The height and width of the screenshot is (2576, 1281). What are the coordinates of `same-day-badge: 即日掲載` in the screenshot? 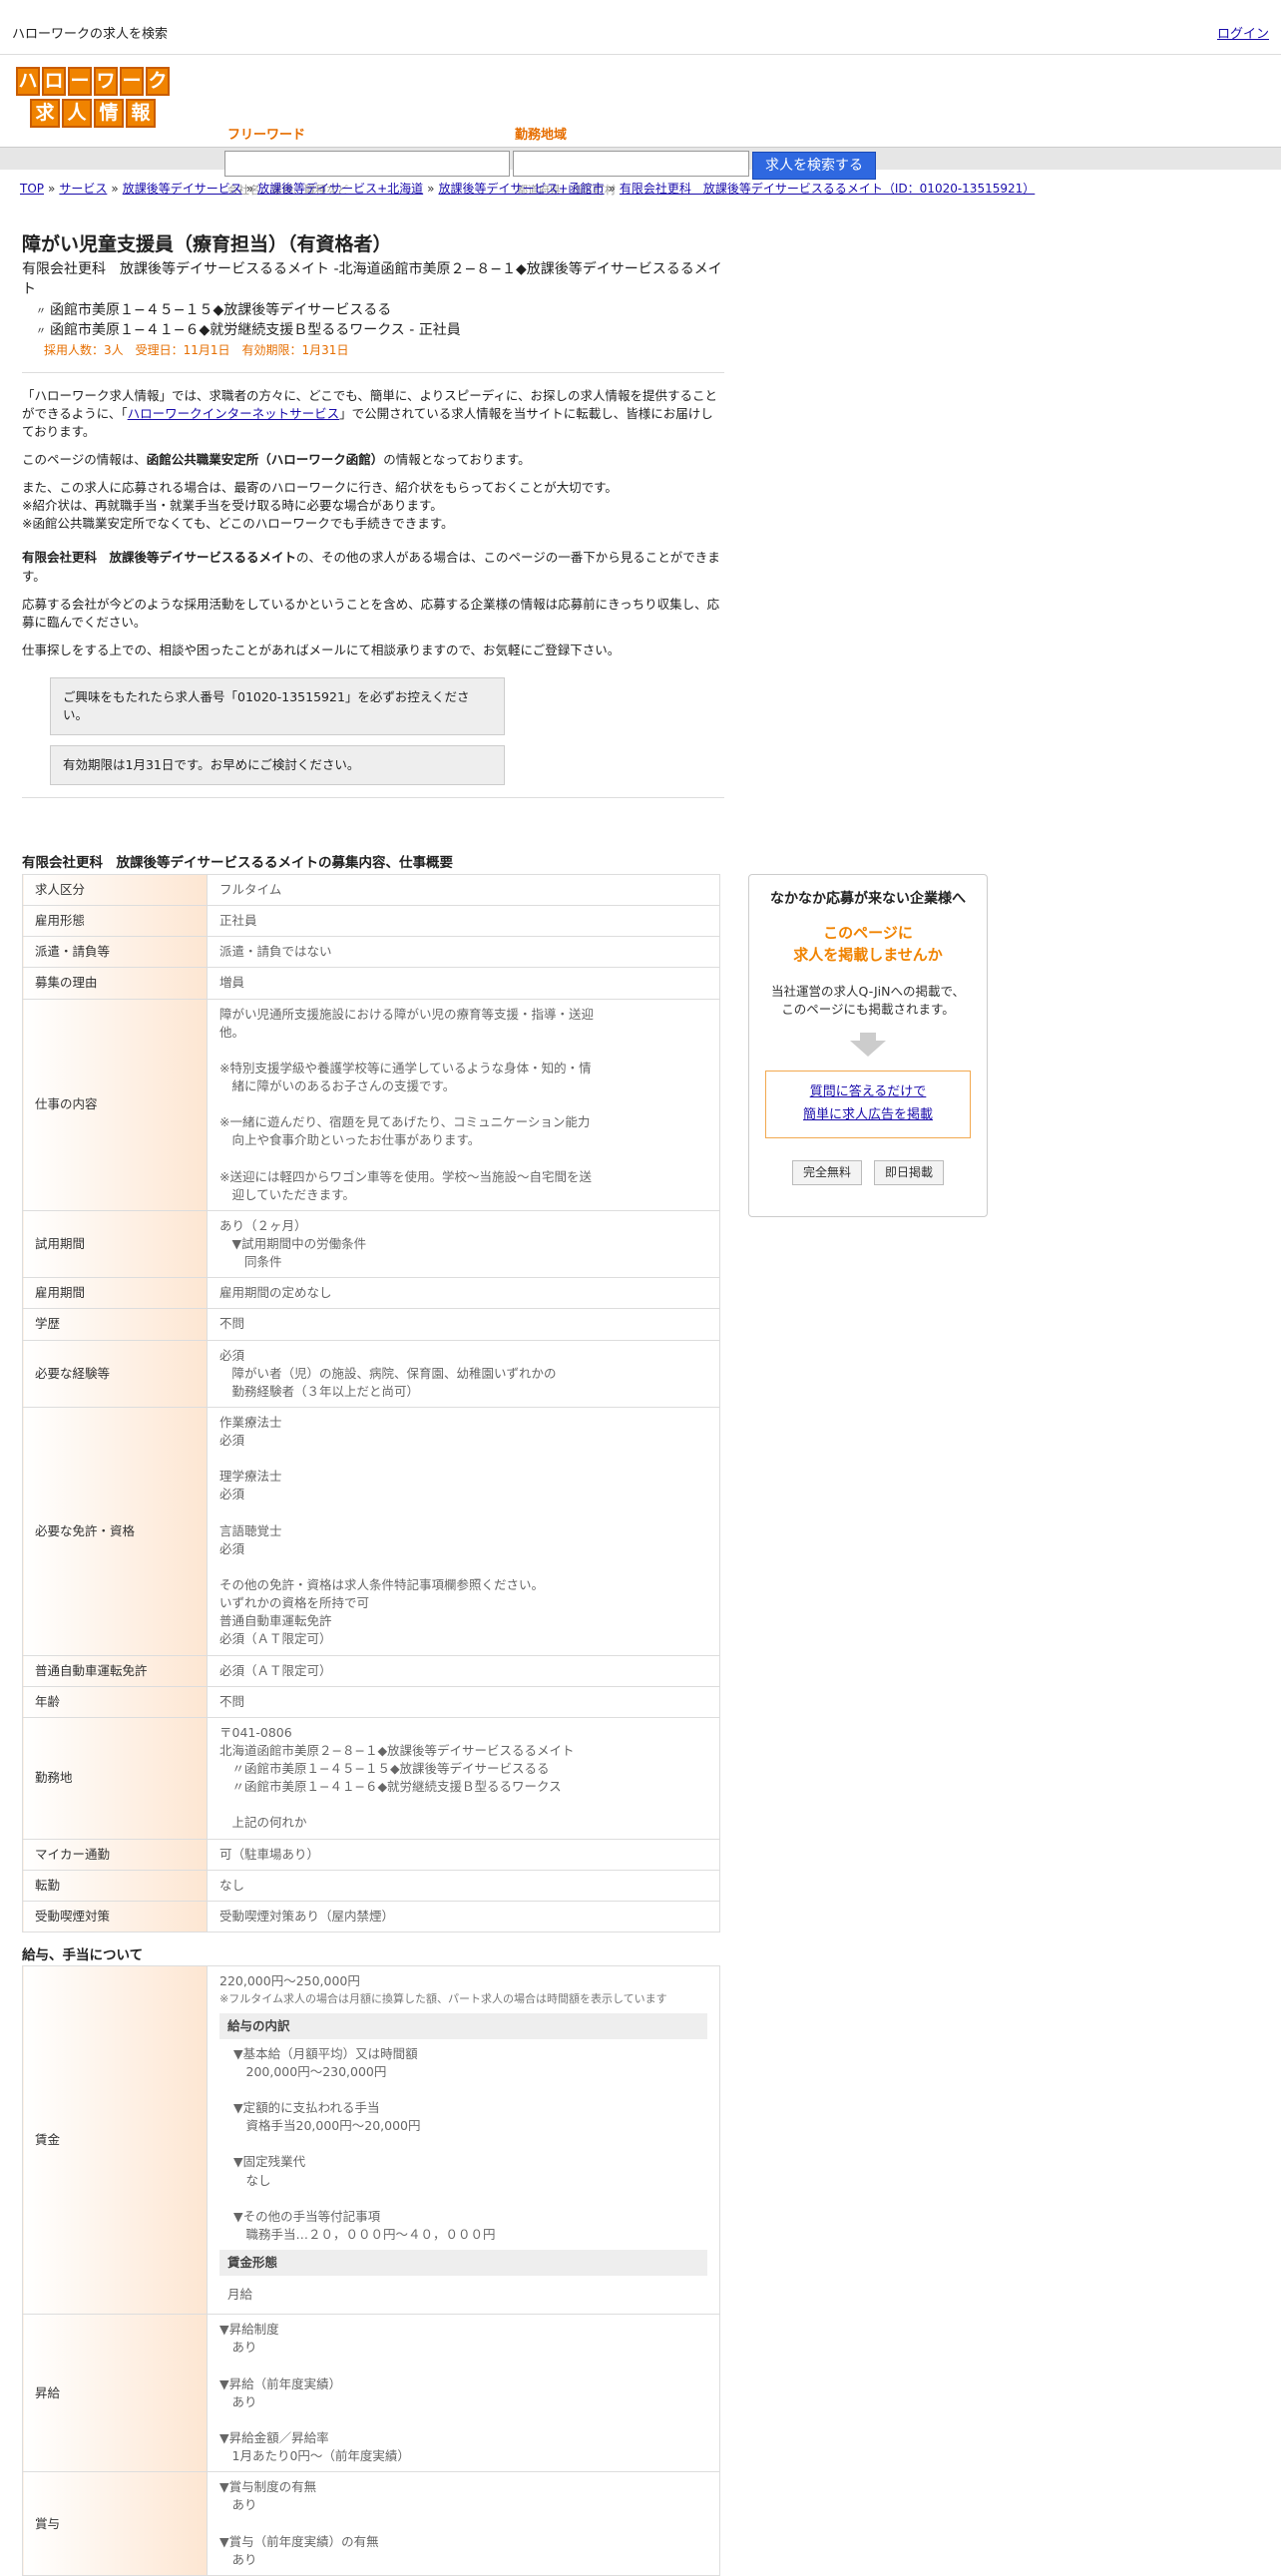 It's located at (909, 1172).